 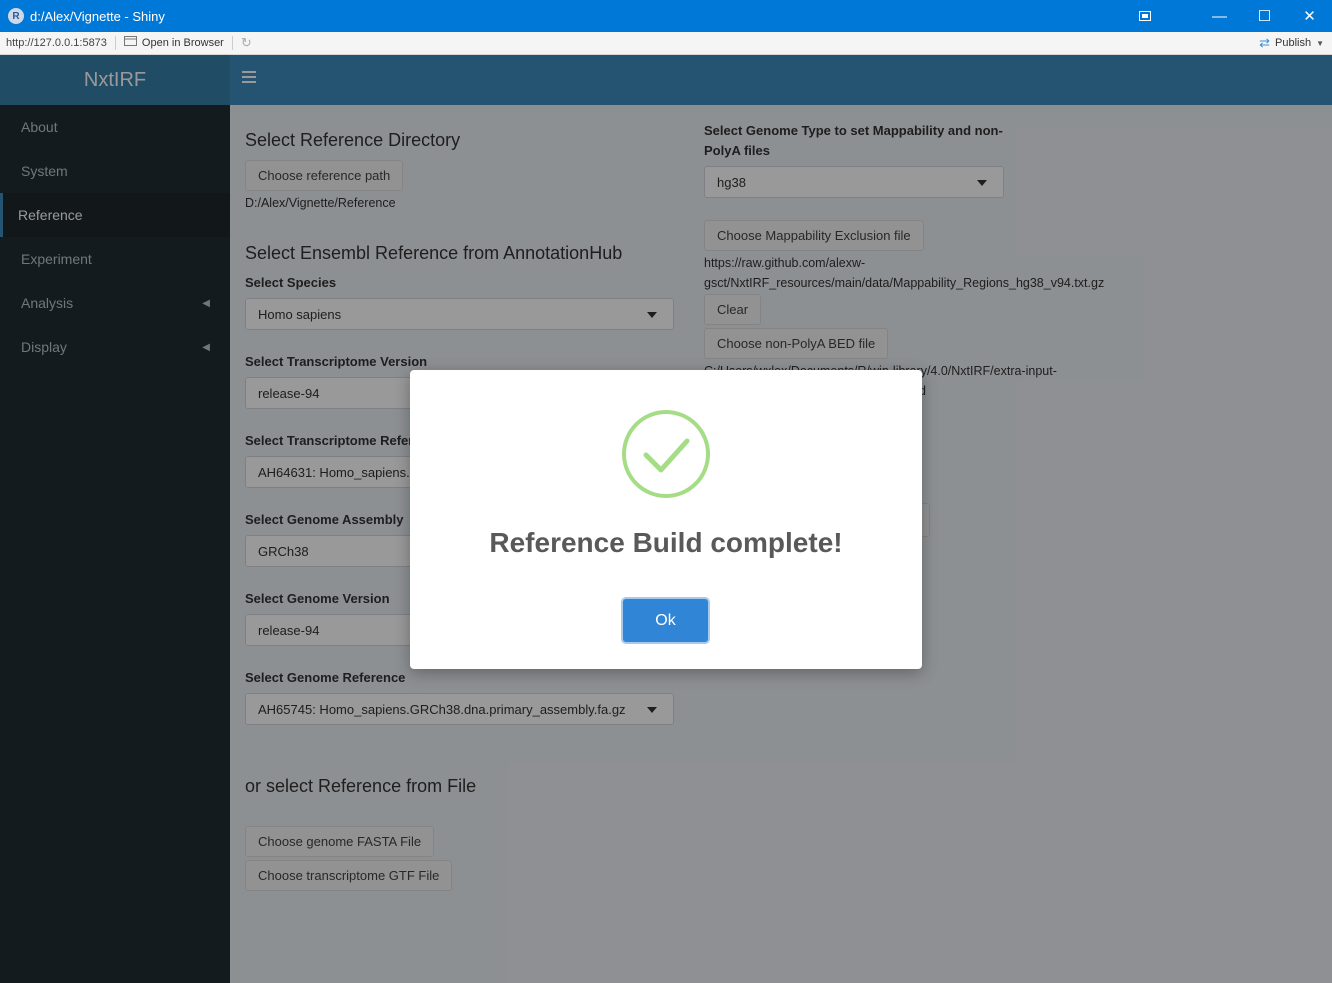 I want to click on window-controls: — ☐ ✕, so click(x=1228, y=16).